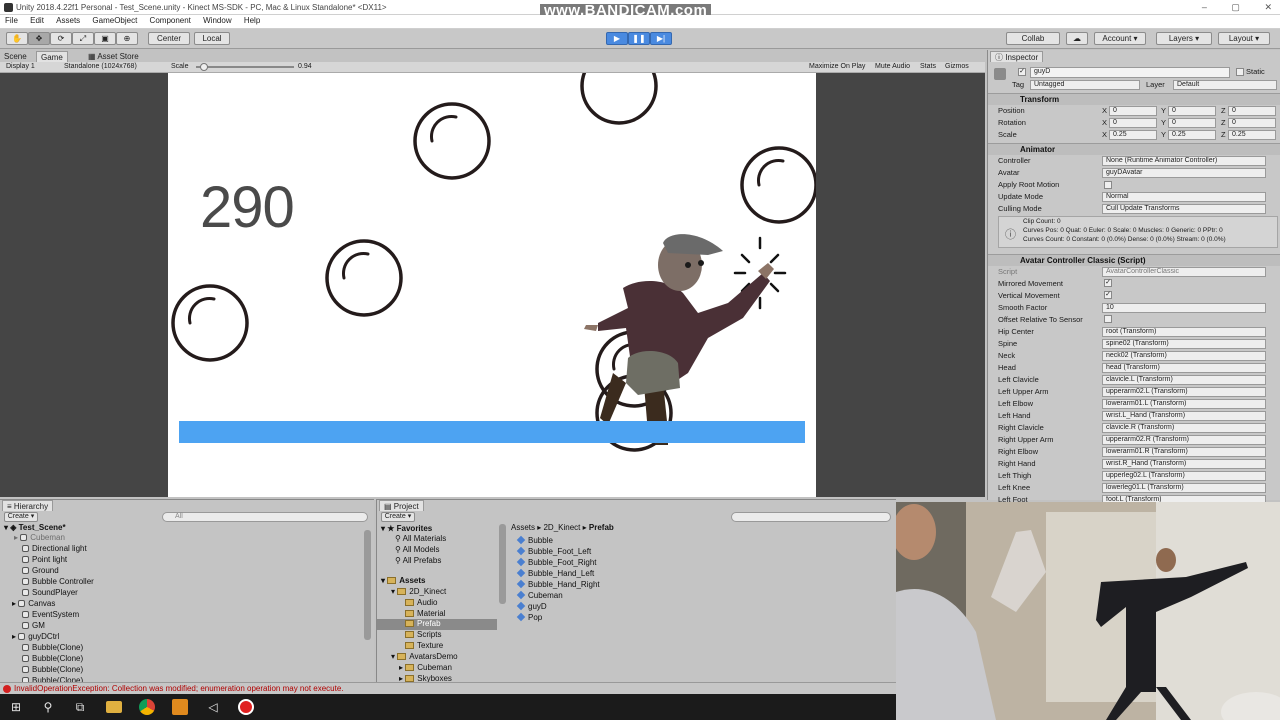 The width and height of the screenshot is (1280, 720). I want to click on culling-mode-dropdown: Cull Update Transforms, so click(1184, 209).